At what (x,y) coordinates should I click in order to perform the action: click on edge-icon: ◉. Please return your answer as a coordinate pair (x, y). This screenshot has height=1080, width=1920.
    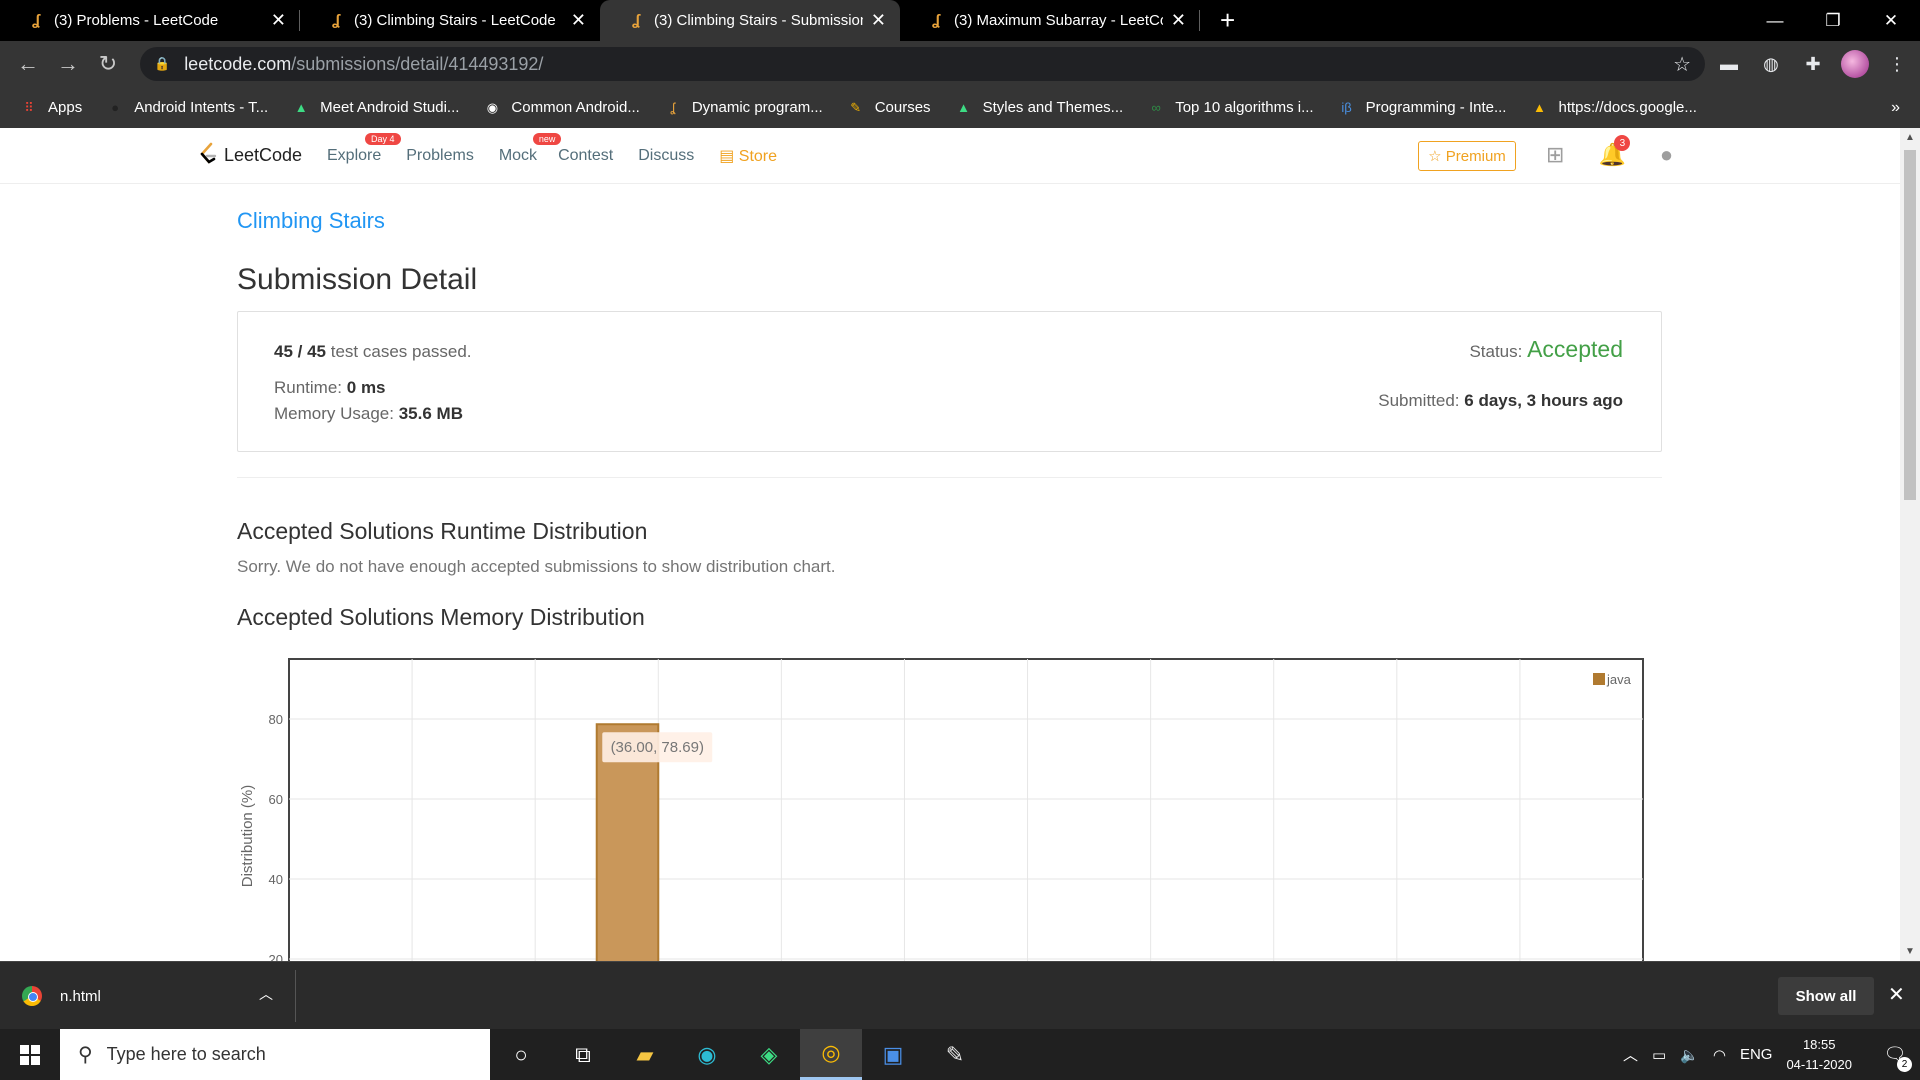
    Looking at the image, I should click on (707, 1054).